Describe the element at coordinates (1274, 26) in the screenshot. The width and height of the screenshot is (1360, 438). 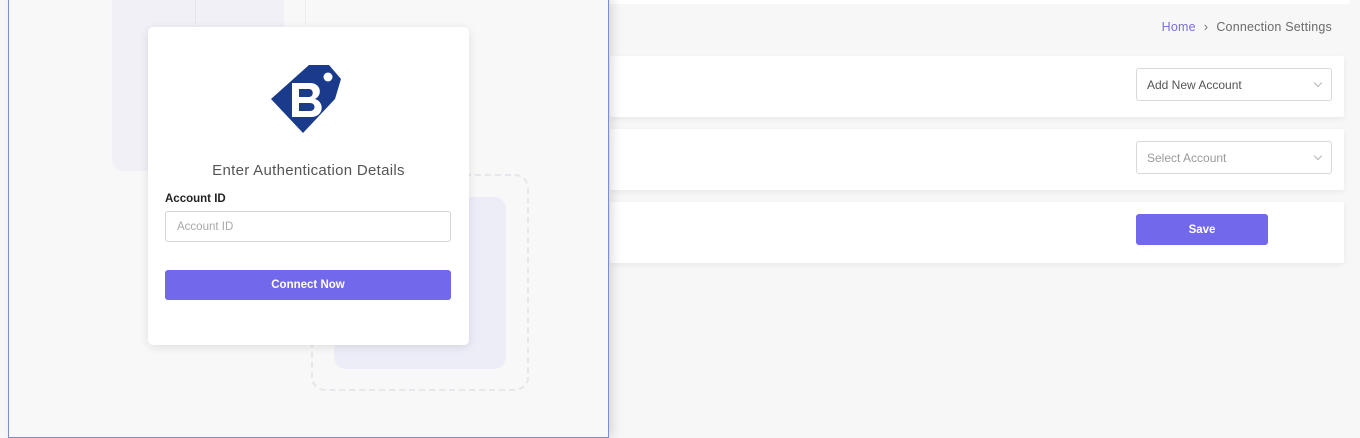
I see `breadcrumb-current: Connection Settings` at that location.